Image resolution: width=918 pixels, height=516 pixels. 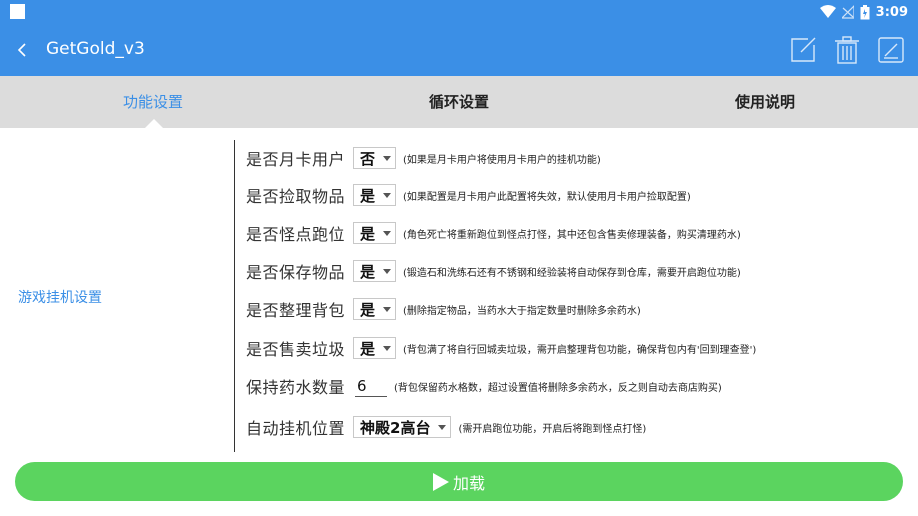 What do you see at coordinates (765, 102) in the screenshot?
I see `tab-usage-instructions: 使用说明` at bounding box center [765, 102].